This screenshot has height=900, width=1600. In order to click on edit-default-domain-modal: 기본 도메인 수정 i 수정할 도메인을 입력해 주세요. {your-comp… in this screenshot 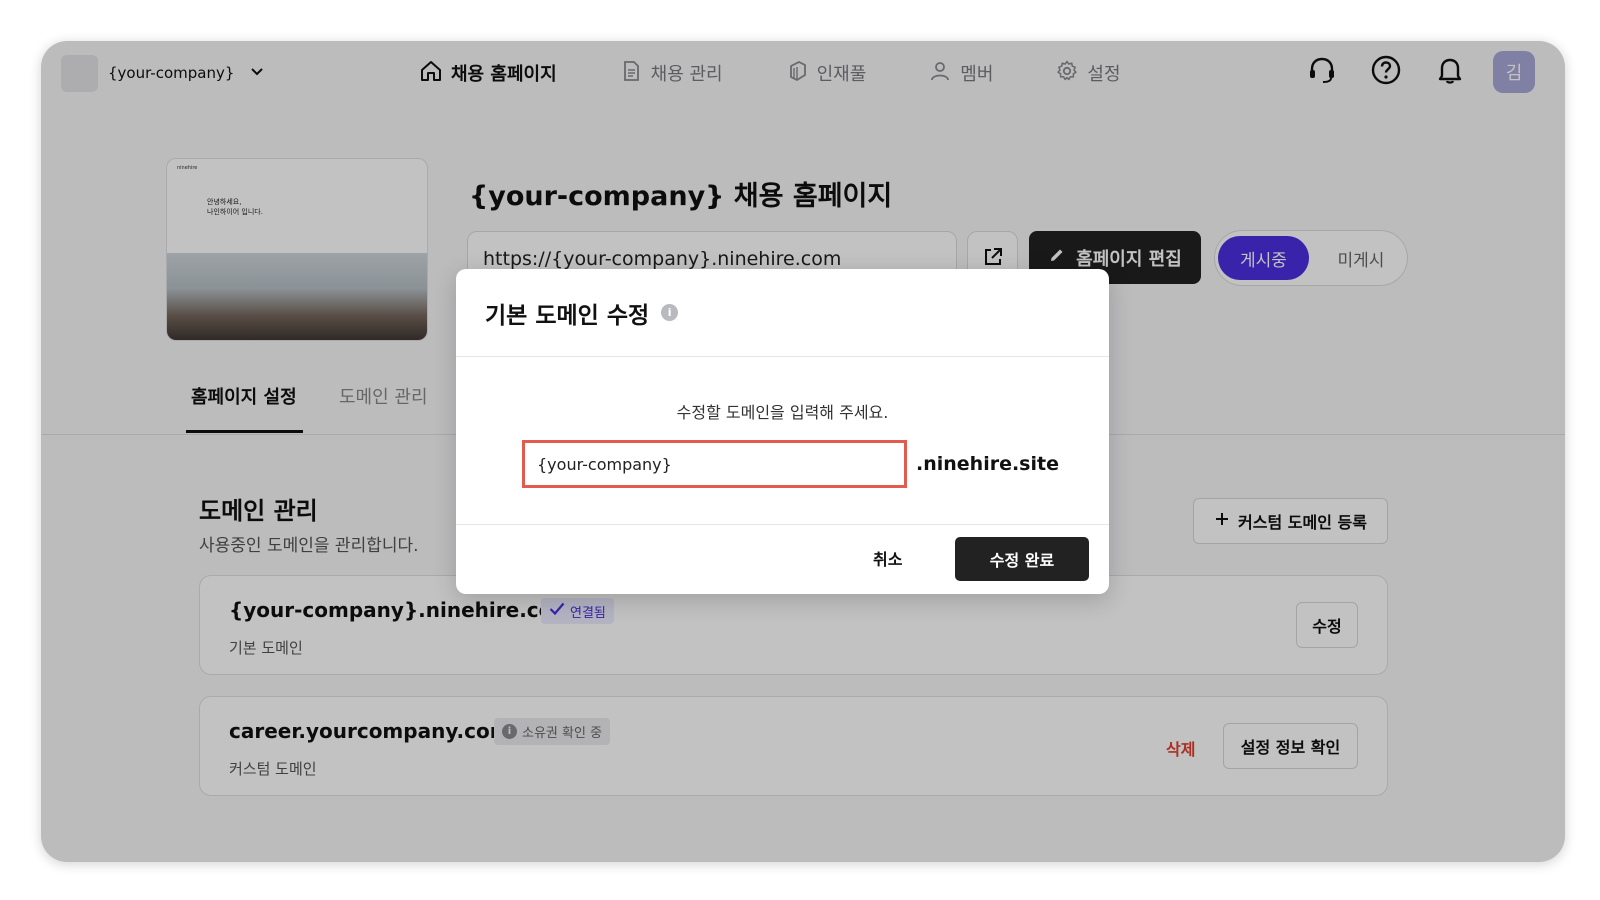, I will do `click(782, 431)`.